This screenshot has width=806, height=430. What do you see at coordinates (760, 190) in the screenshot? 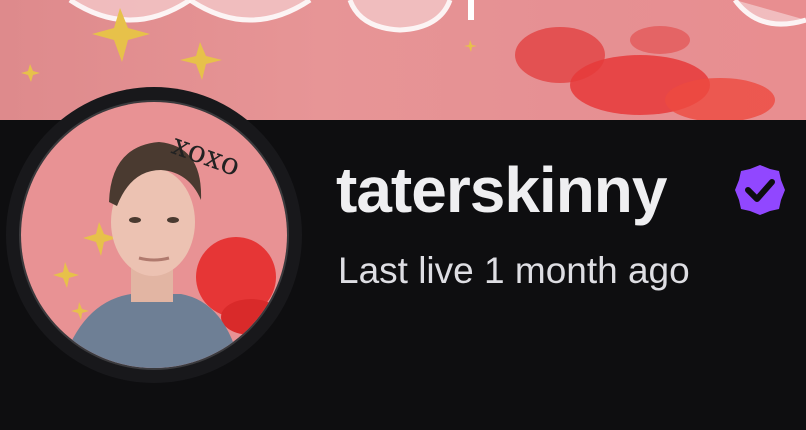
I see `verified-badge-icon` at bounding box center [760, 190].